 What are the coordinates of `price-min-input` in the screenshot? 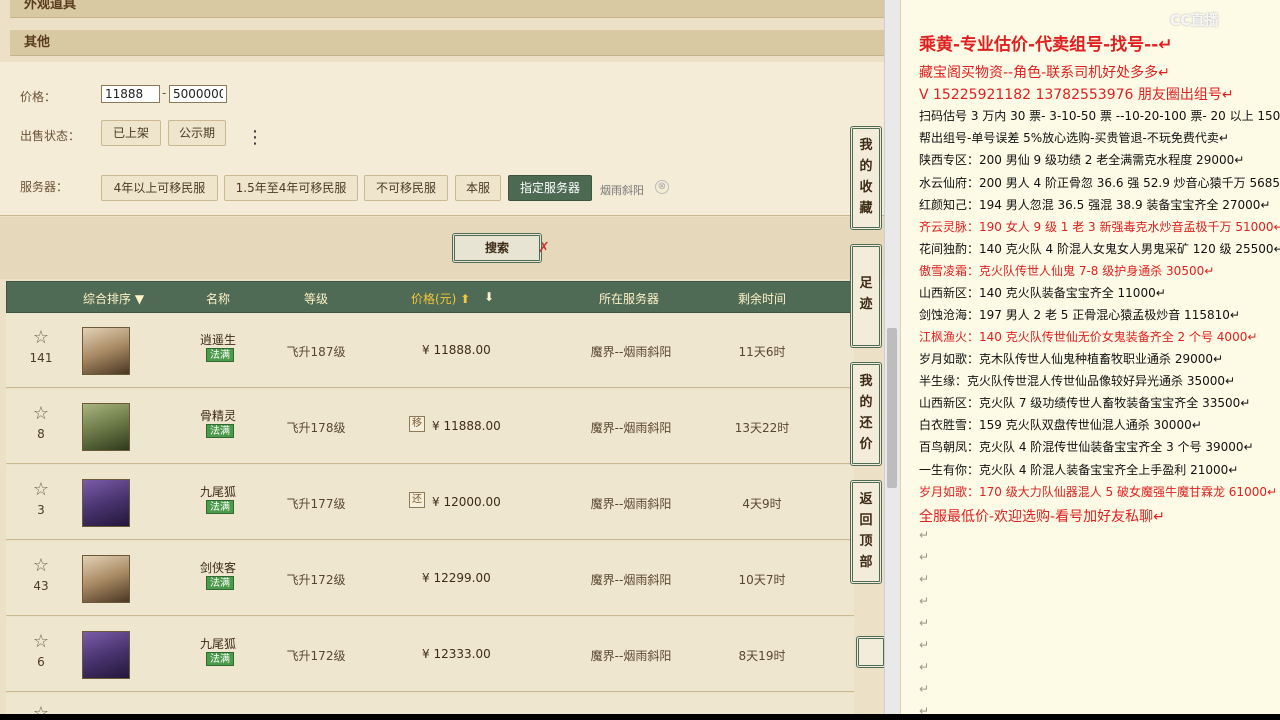 It's located at (130, 94).